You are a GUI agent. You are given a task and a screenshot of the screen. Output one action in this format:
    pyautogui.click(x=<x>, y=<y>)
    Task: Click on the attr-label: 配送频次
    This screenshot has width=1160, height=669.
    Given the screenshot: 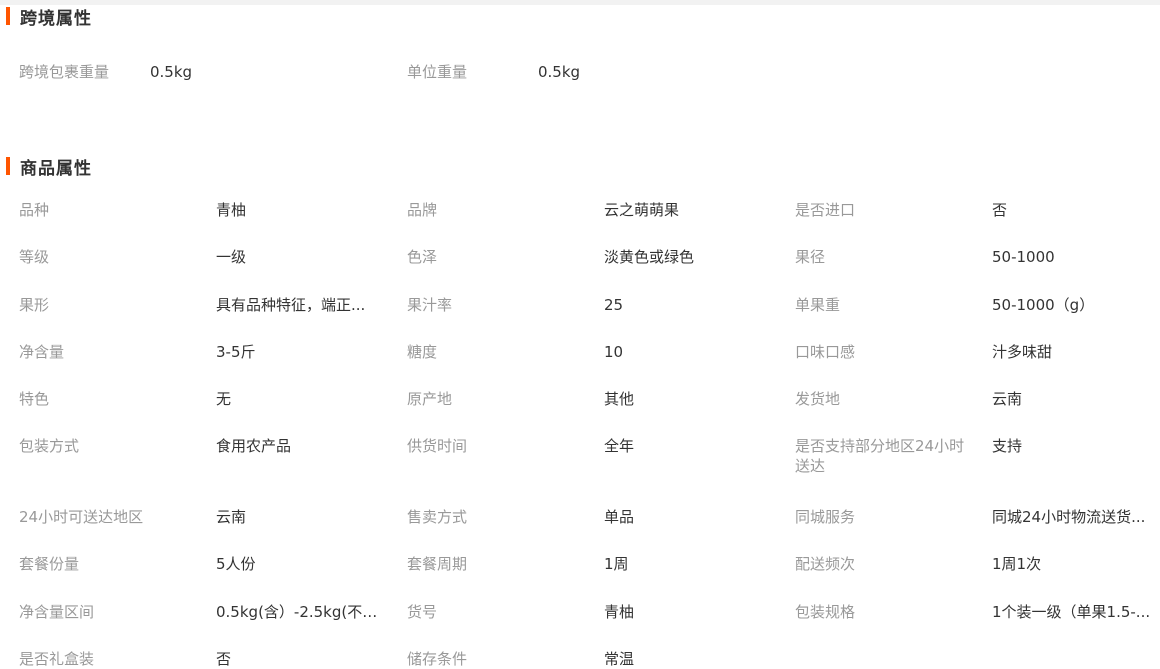 What is the action you would take?
    pyautogui.click(x=825, y=564)
    